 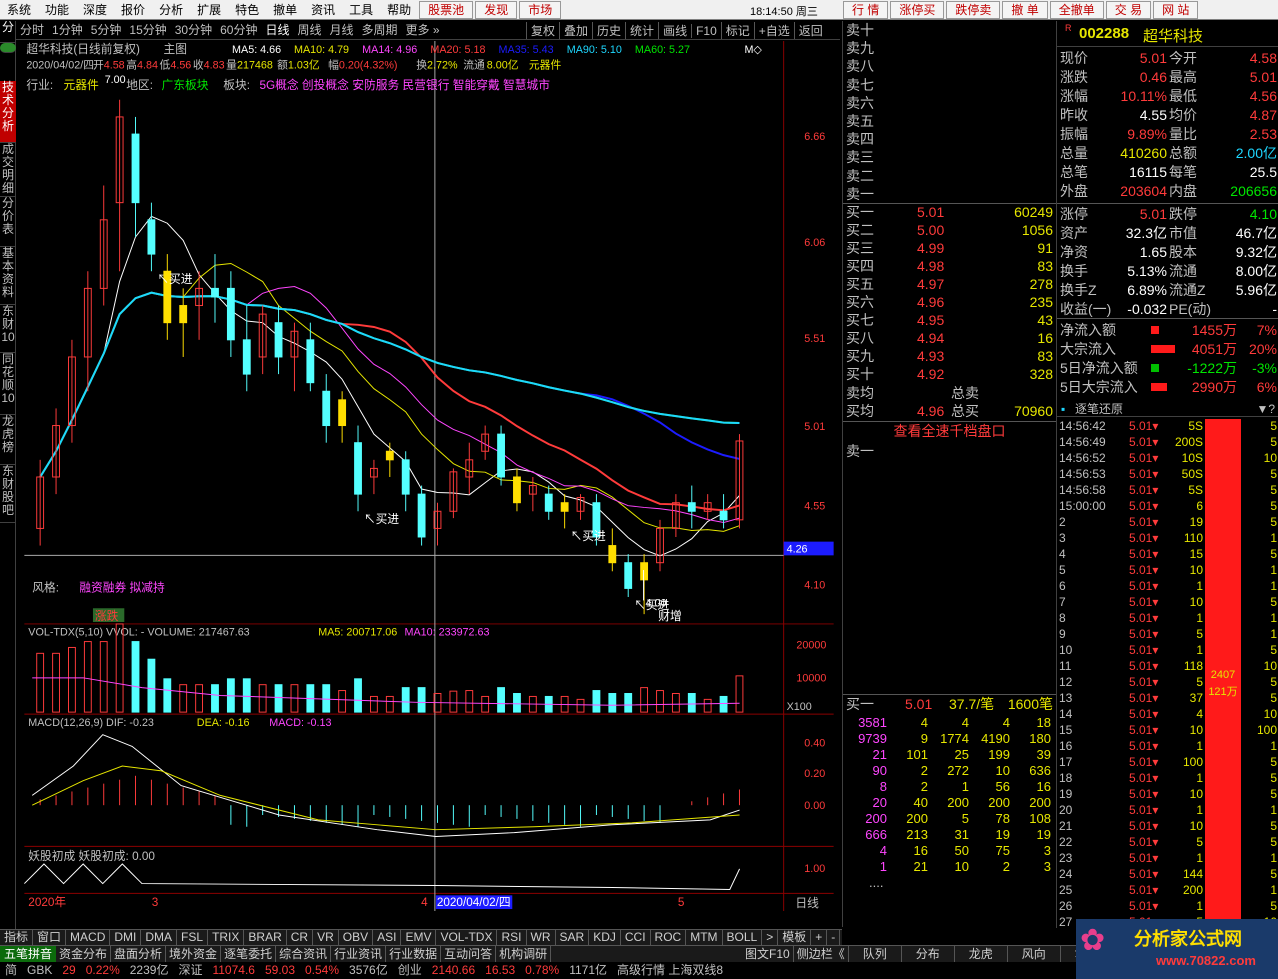 What do you see at coordinates (147, 30) in the screenshot?
I see `period-15min: 15分钟` at bounding box center [147, 30].